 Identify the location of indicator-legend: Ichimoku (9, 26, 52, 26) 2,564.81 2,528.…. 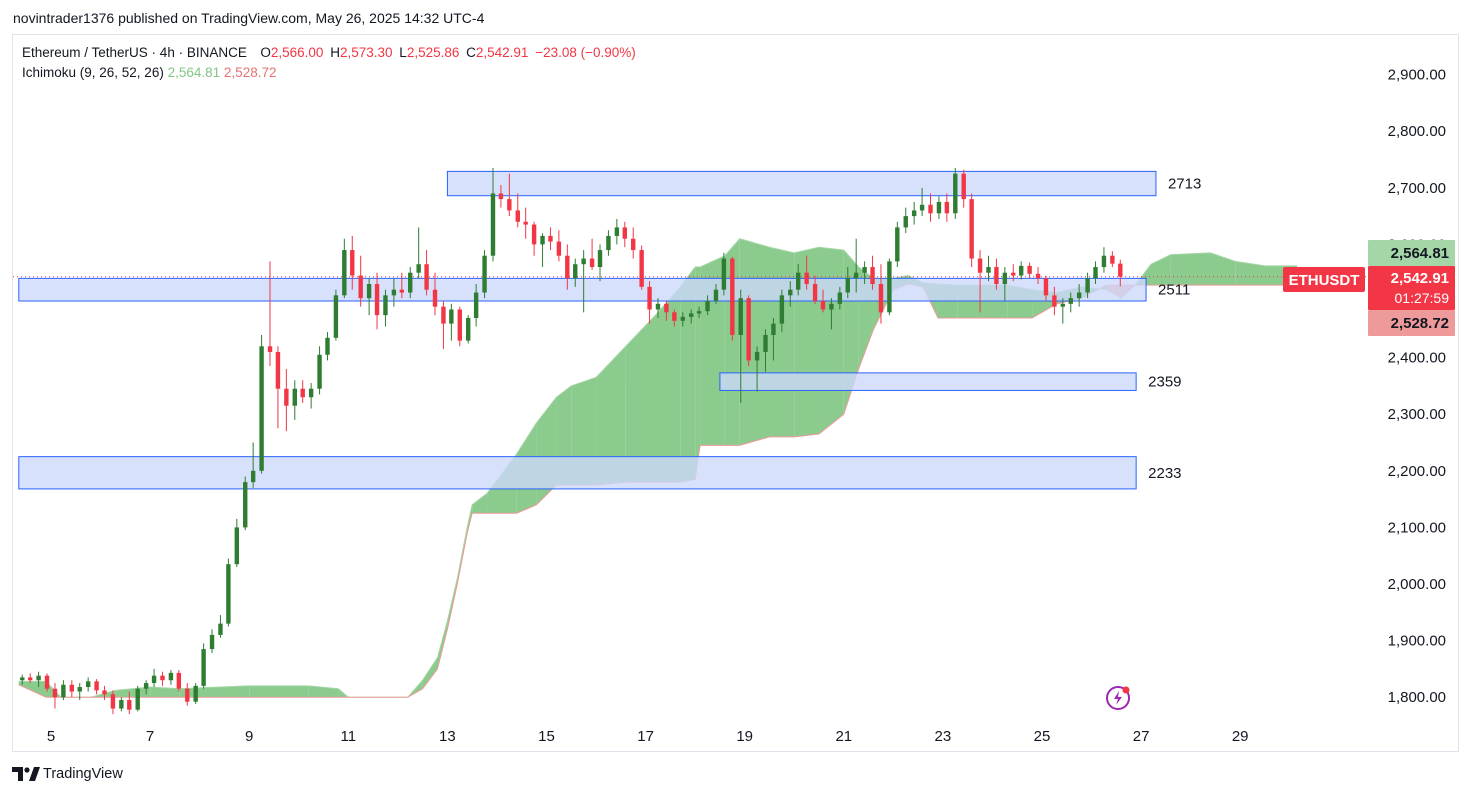
(149, 72).